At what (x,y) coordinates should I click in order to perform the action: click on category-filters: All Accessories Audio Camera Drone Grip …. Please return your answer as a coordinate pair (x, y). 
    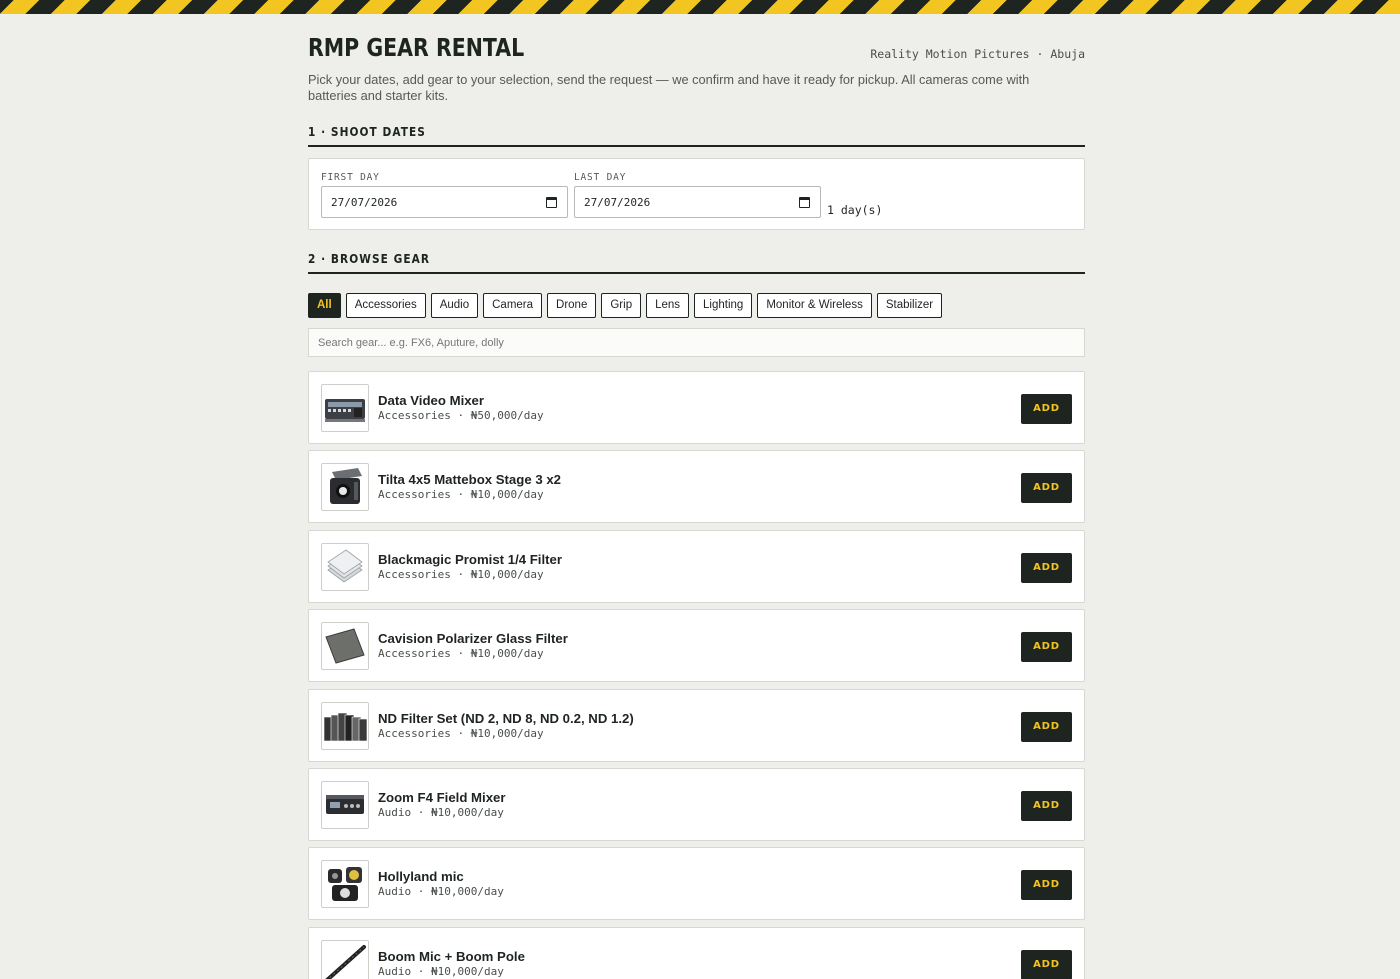
    Looking at the image, I should click on (627, 305).